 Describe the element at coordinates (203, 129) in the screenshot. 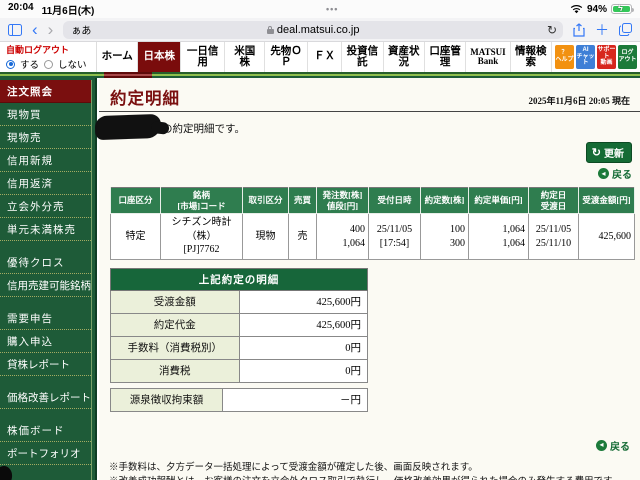

I see `subtitle-text: の約定明細です。` at that location.